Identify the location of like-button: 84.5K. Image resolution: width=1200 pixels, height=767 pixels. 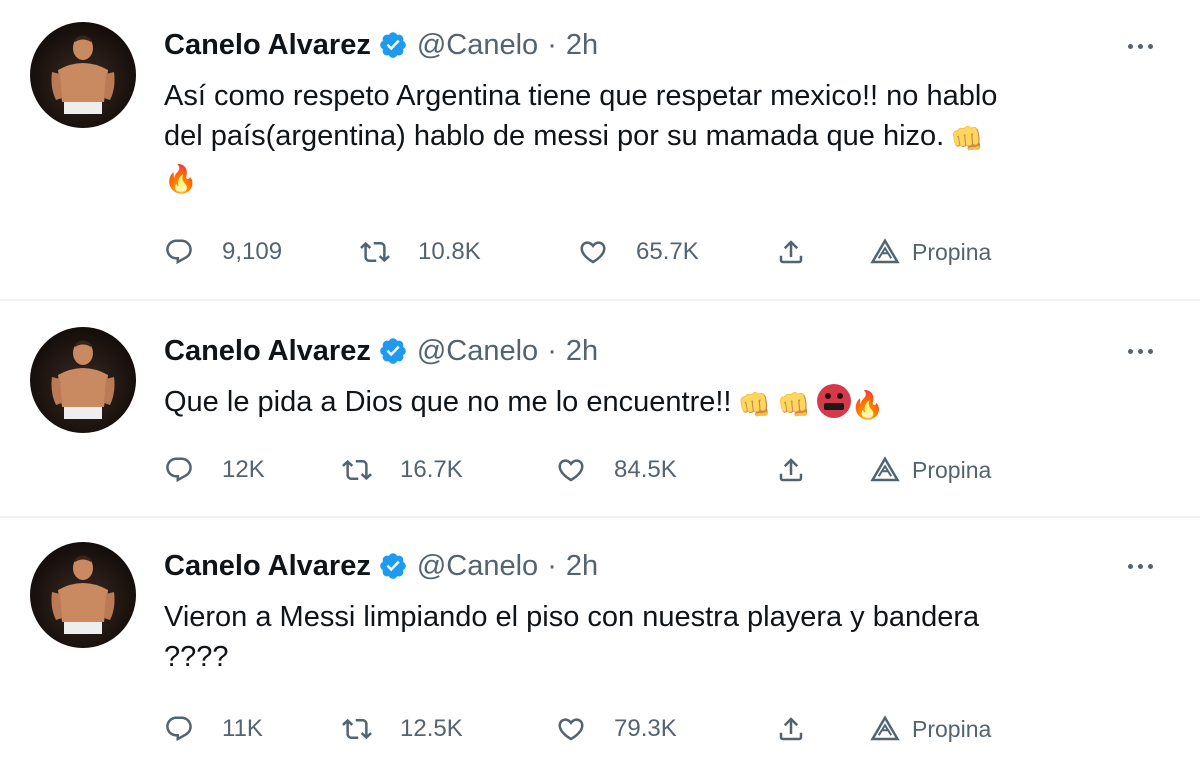
(616, 470).